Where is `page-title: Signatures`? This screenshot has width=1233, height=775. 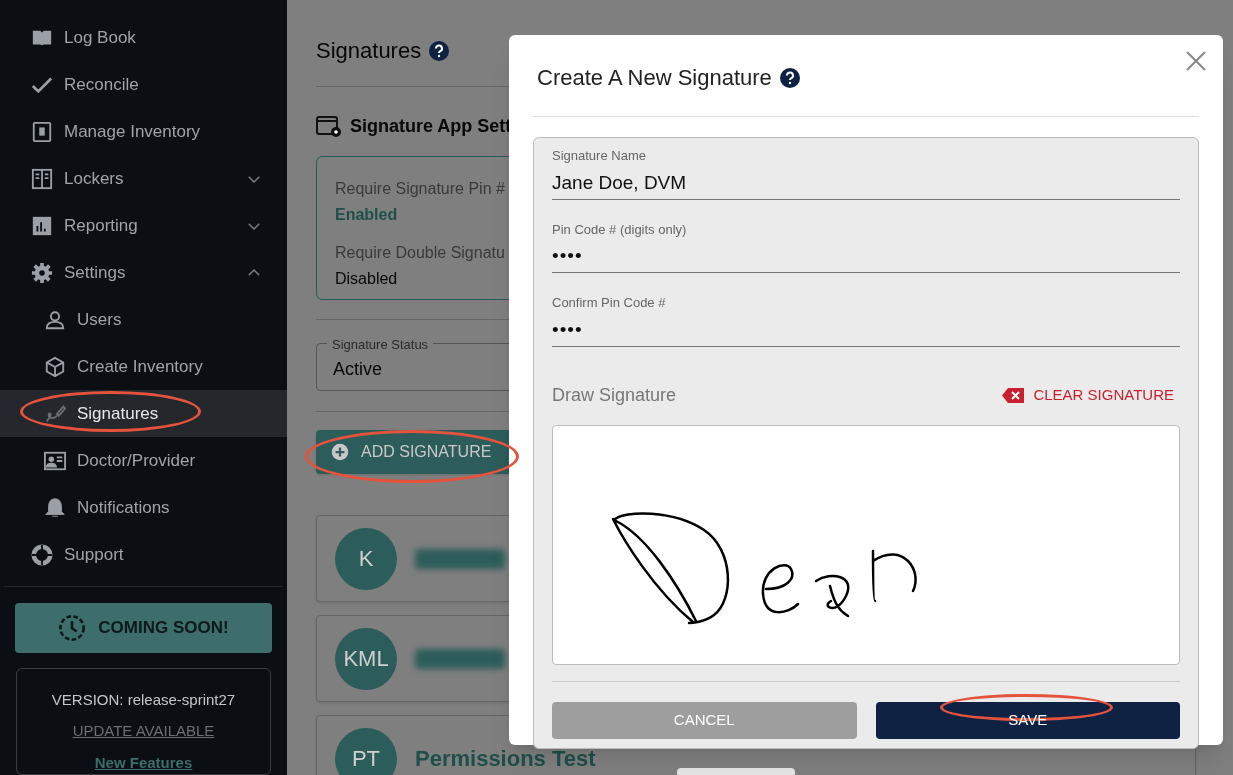 page-title: Signatures is located at coordinates (369, 51).